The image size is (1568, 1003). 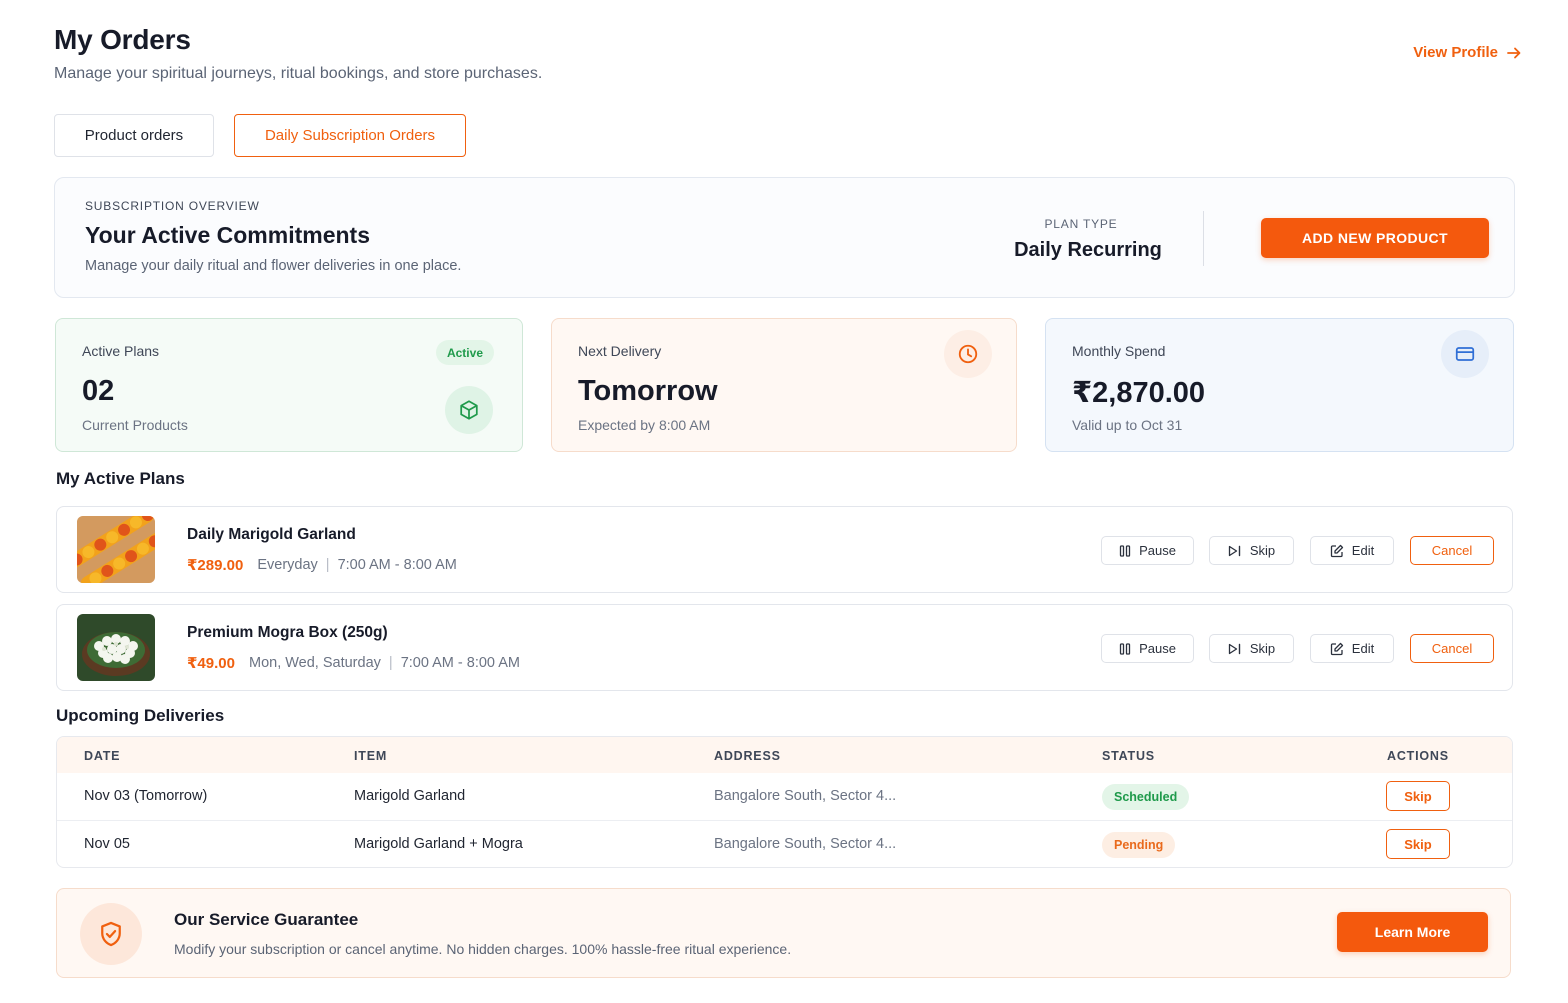 I want to click on plan-schedule: Everyday, so click(x=287, y=565).